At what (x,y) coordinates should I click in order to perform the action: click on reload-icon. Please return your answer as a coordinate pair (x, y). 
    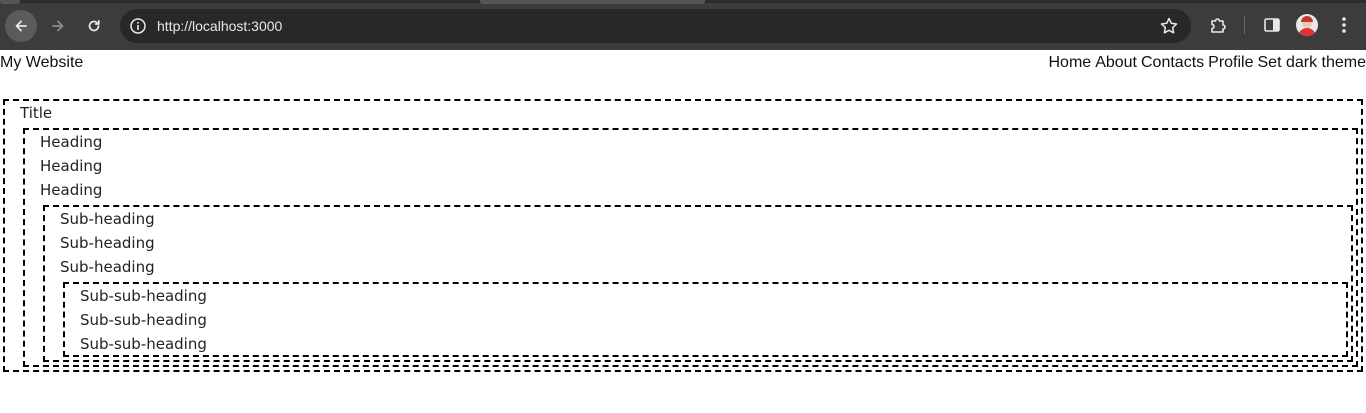
    Looking at the image, I should click on (94, 25).